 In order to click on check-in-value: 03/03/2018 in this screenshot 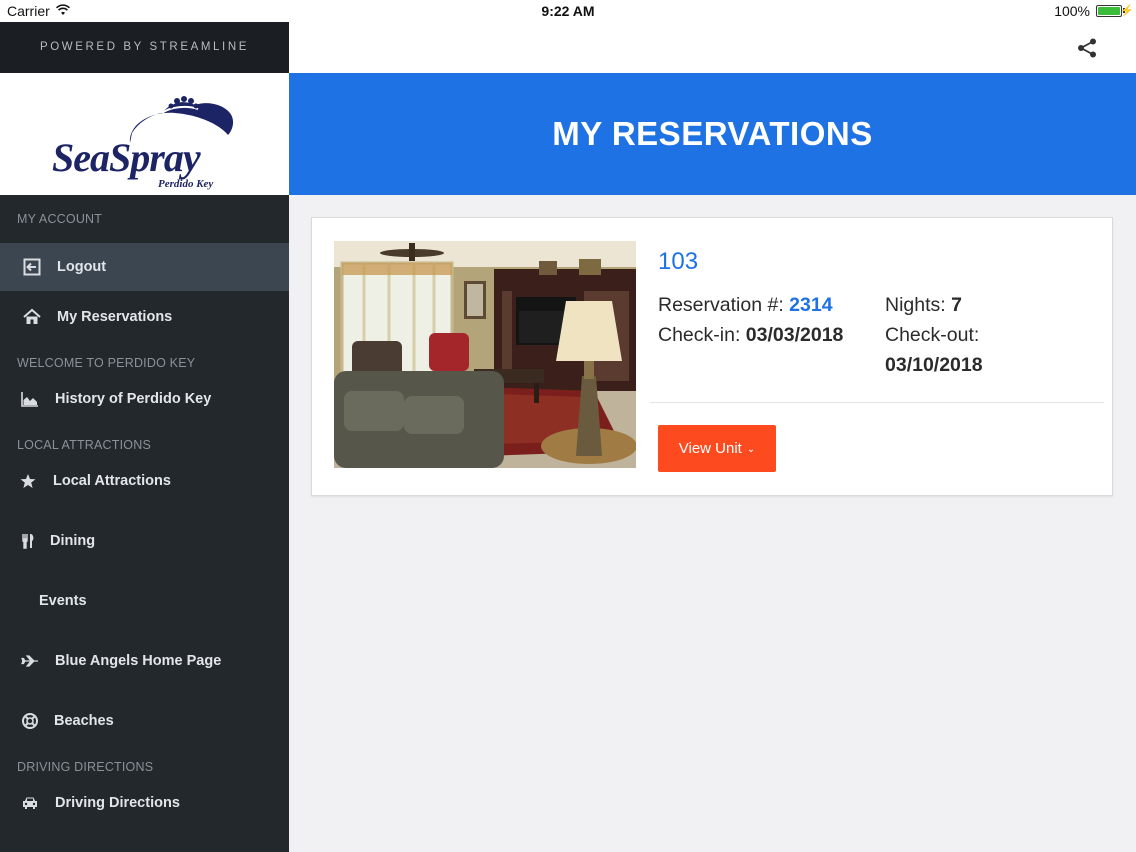, I will do `click(794, 335)`.